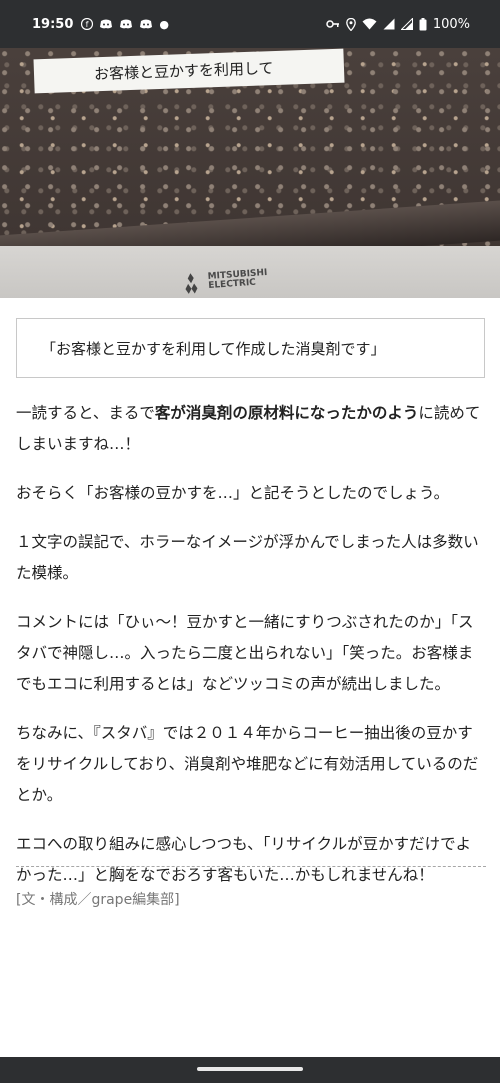  What do you see at coordinates (164, 24) in the screenshot?
I see `more-notifications-icon: ●` at bounding box center [164, 24].